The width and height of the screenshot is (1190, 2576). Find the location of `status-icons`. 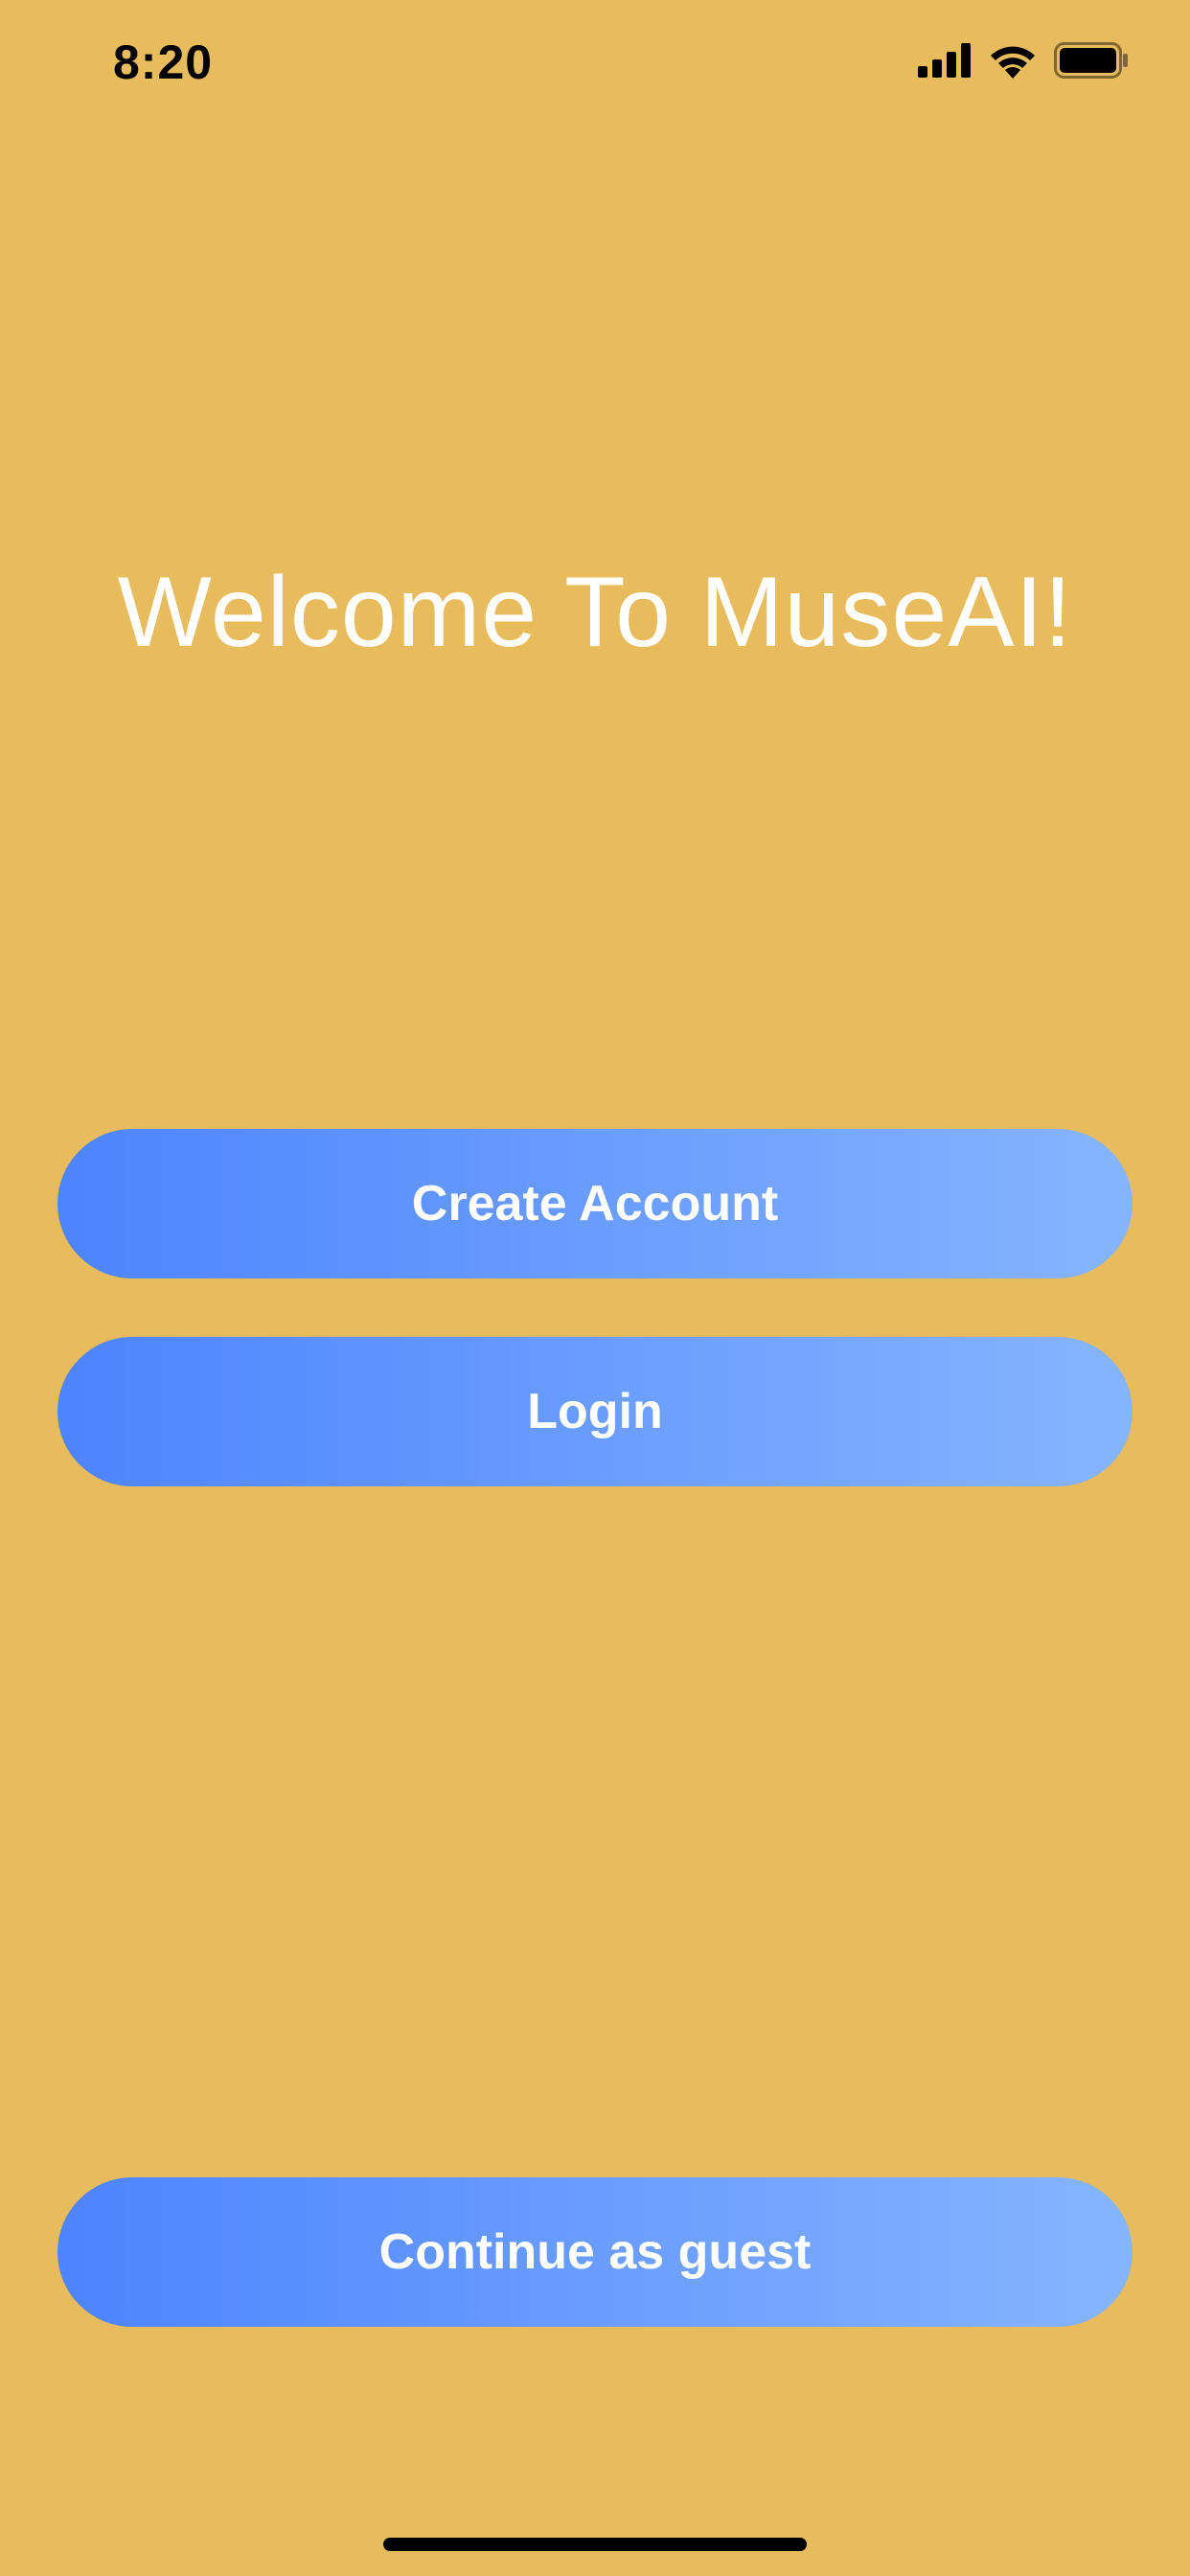

status-icons is located at coordinates (1023, 63).